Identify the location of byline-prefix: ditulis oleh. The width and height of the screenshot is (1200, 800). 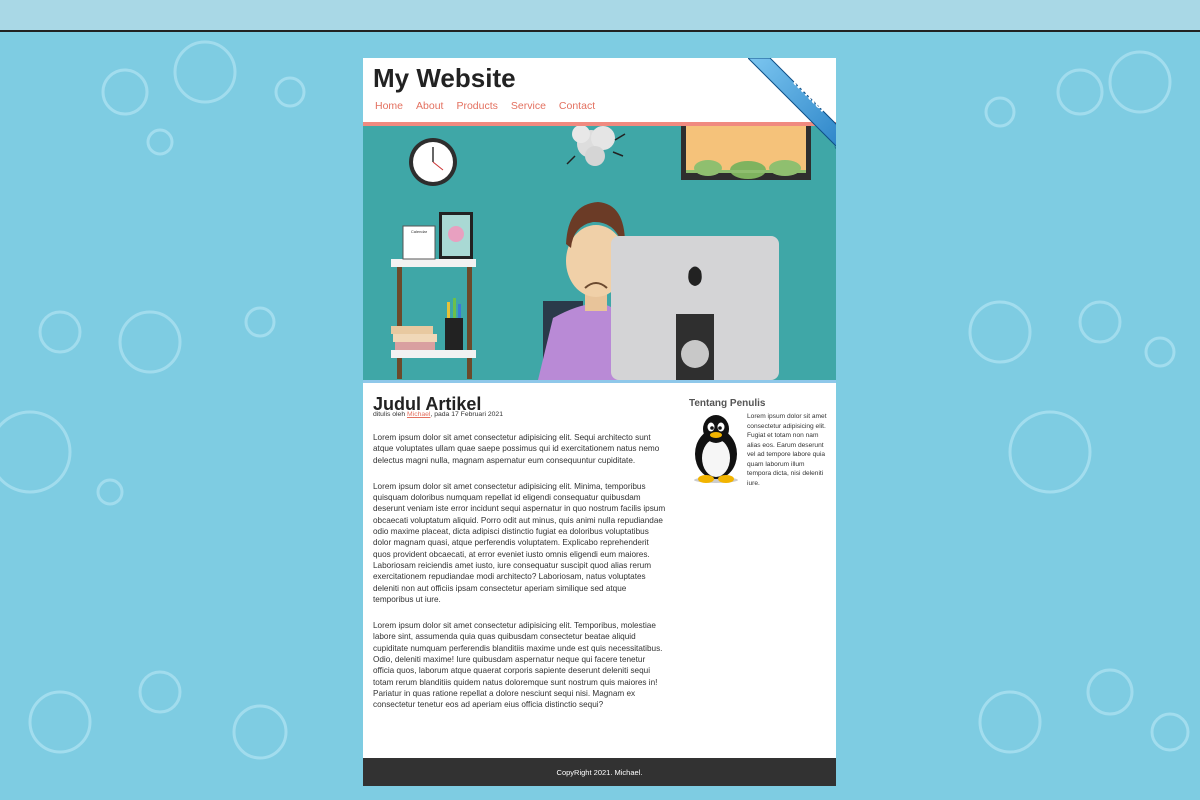
(390, 414).